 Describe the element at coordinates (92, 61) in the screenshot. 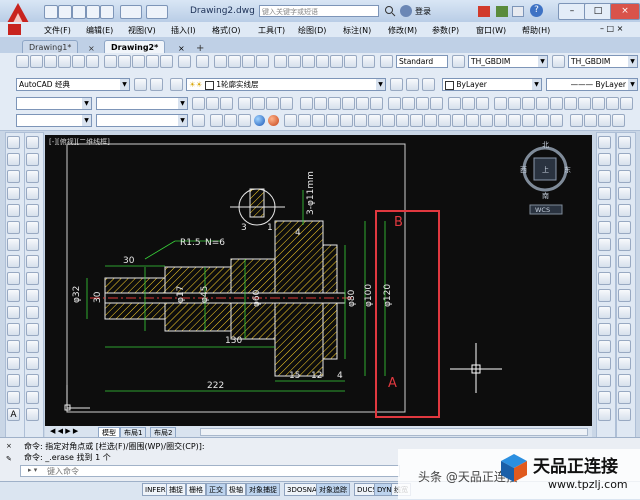

I see `publish-icon` at that location.